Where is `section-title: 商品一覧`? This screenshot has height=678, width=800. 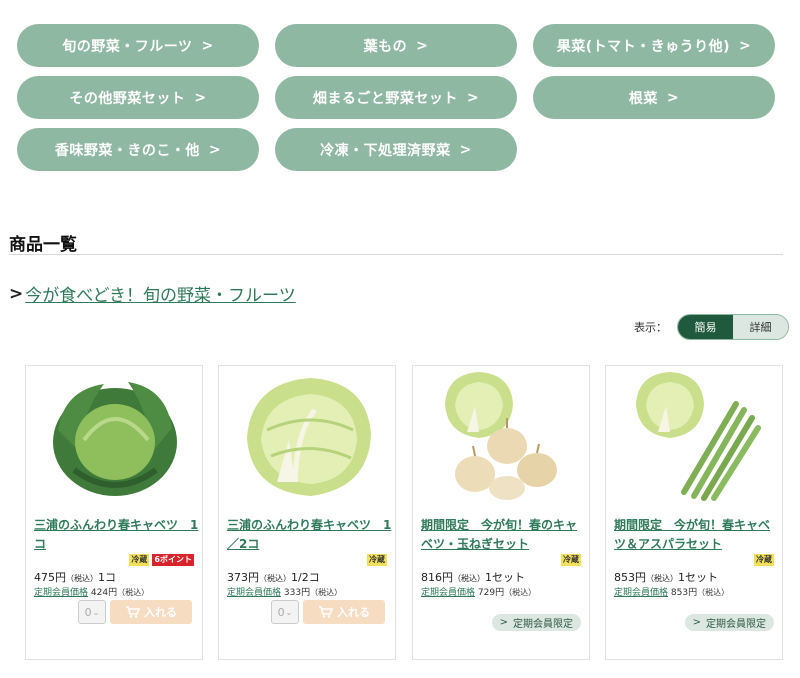
section-title: 商品一覧 is located at coordinates (43, 245).